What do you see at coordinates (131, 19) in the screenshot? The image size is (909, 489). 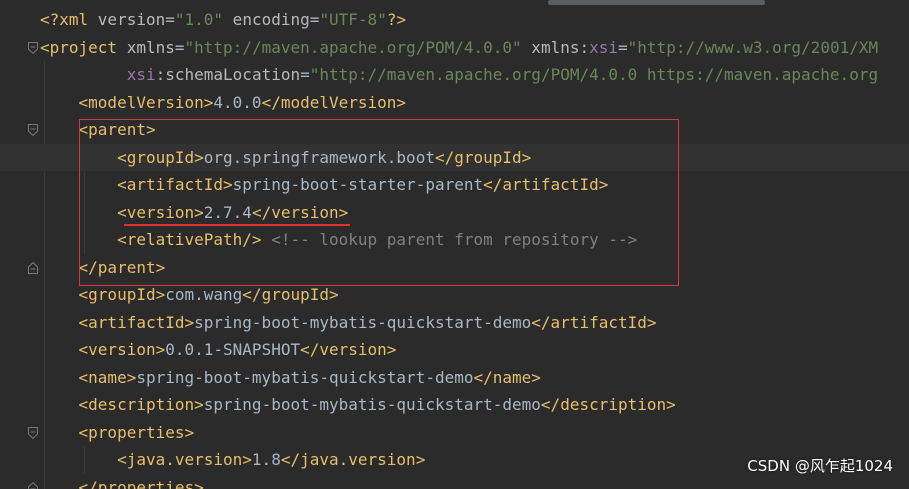 I see `code-token: version` at bounding box center [131, 19].